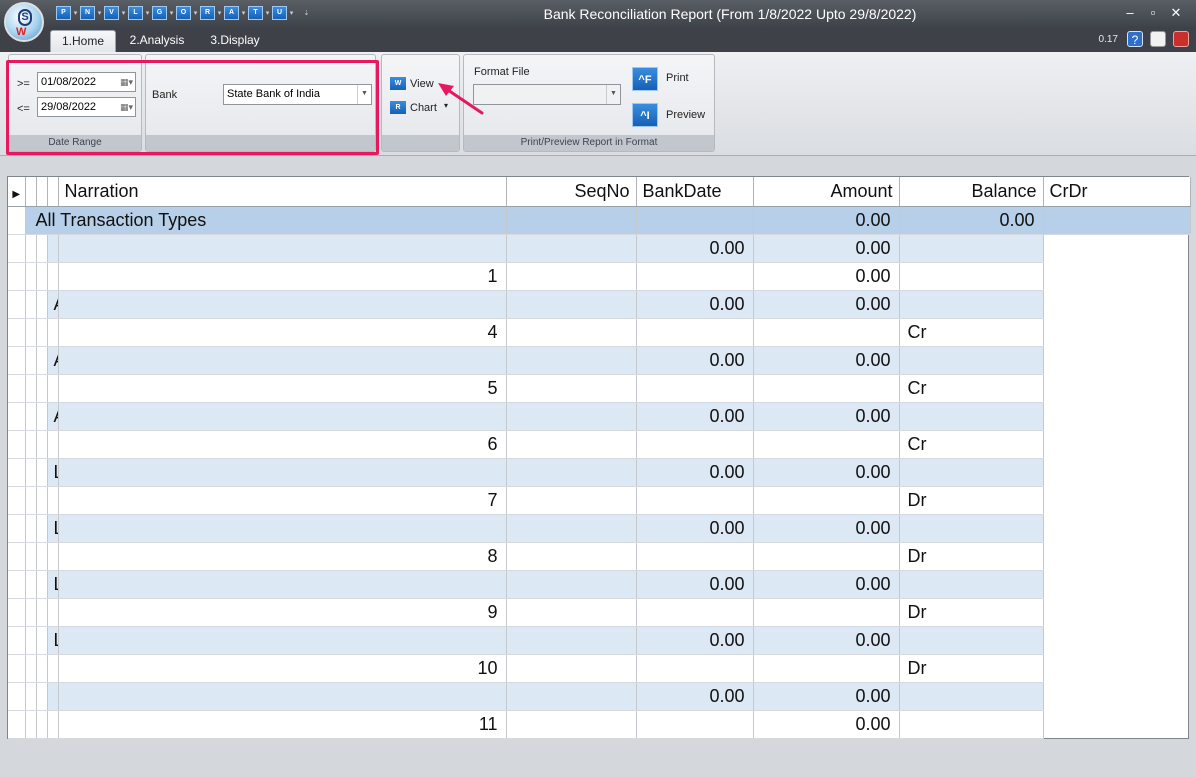 Image resolution: width=1196 pixels, height=777 pixels. I want to click on row-pointer-icon: ▶, so click(16, 194).